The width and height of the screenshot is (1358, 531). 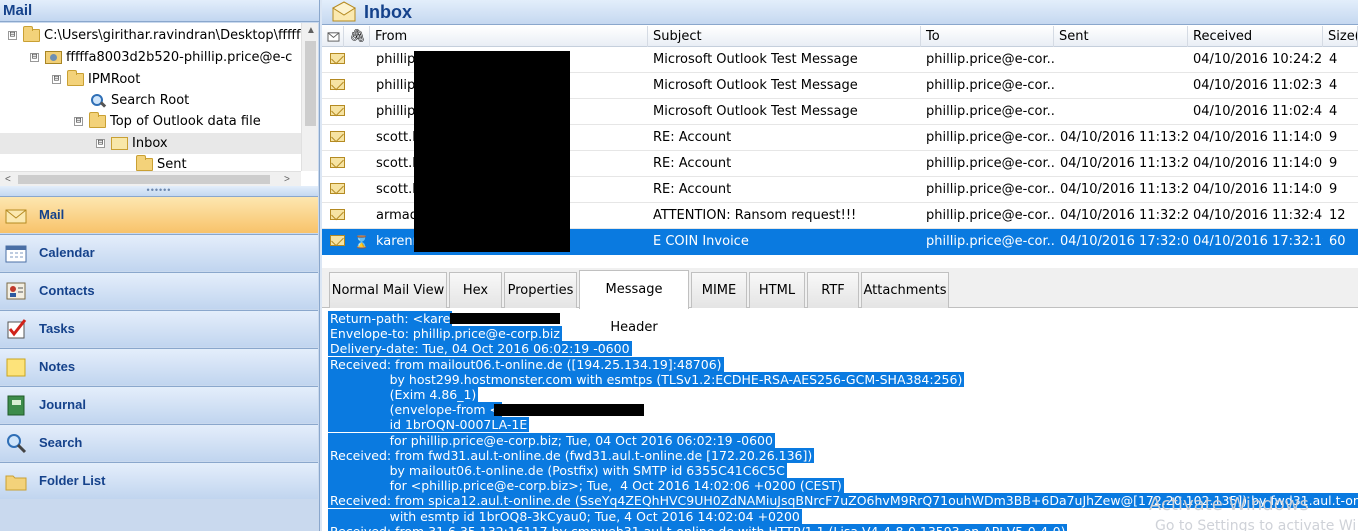 What do you see at coordinates (98, 100) in the screenshot?
I see `search-icon` at bounding box center [98, 100].